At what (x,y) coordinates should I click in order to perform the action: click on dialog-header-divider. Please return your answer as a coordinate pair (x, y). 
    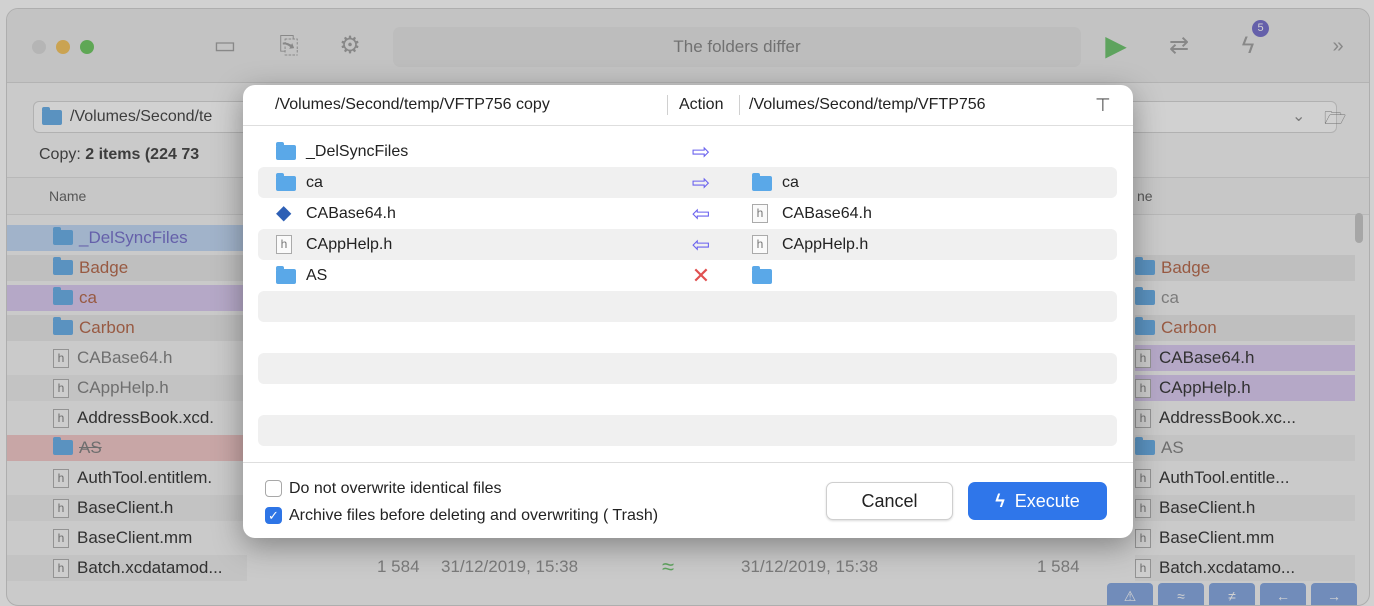
    Looking at the image, I should click on (688, 125).